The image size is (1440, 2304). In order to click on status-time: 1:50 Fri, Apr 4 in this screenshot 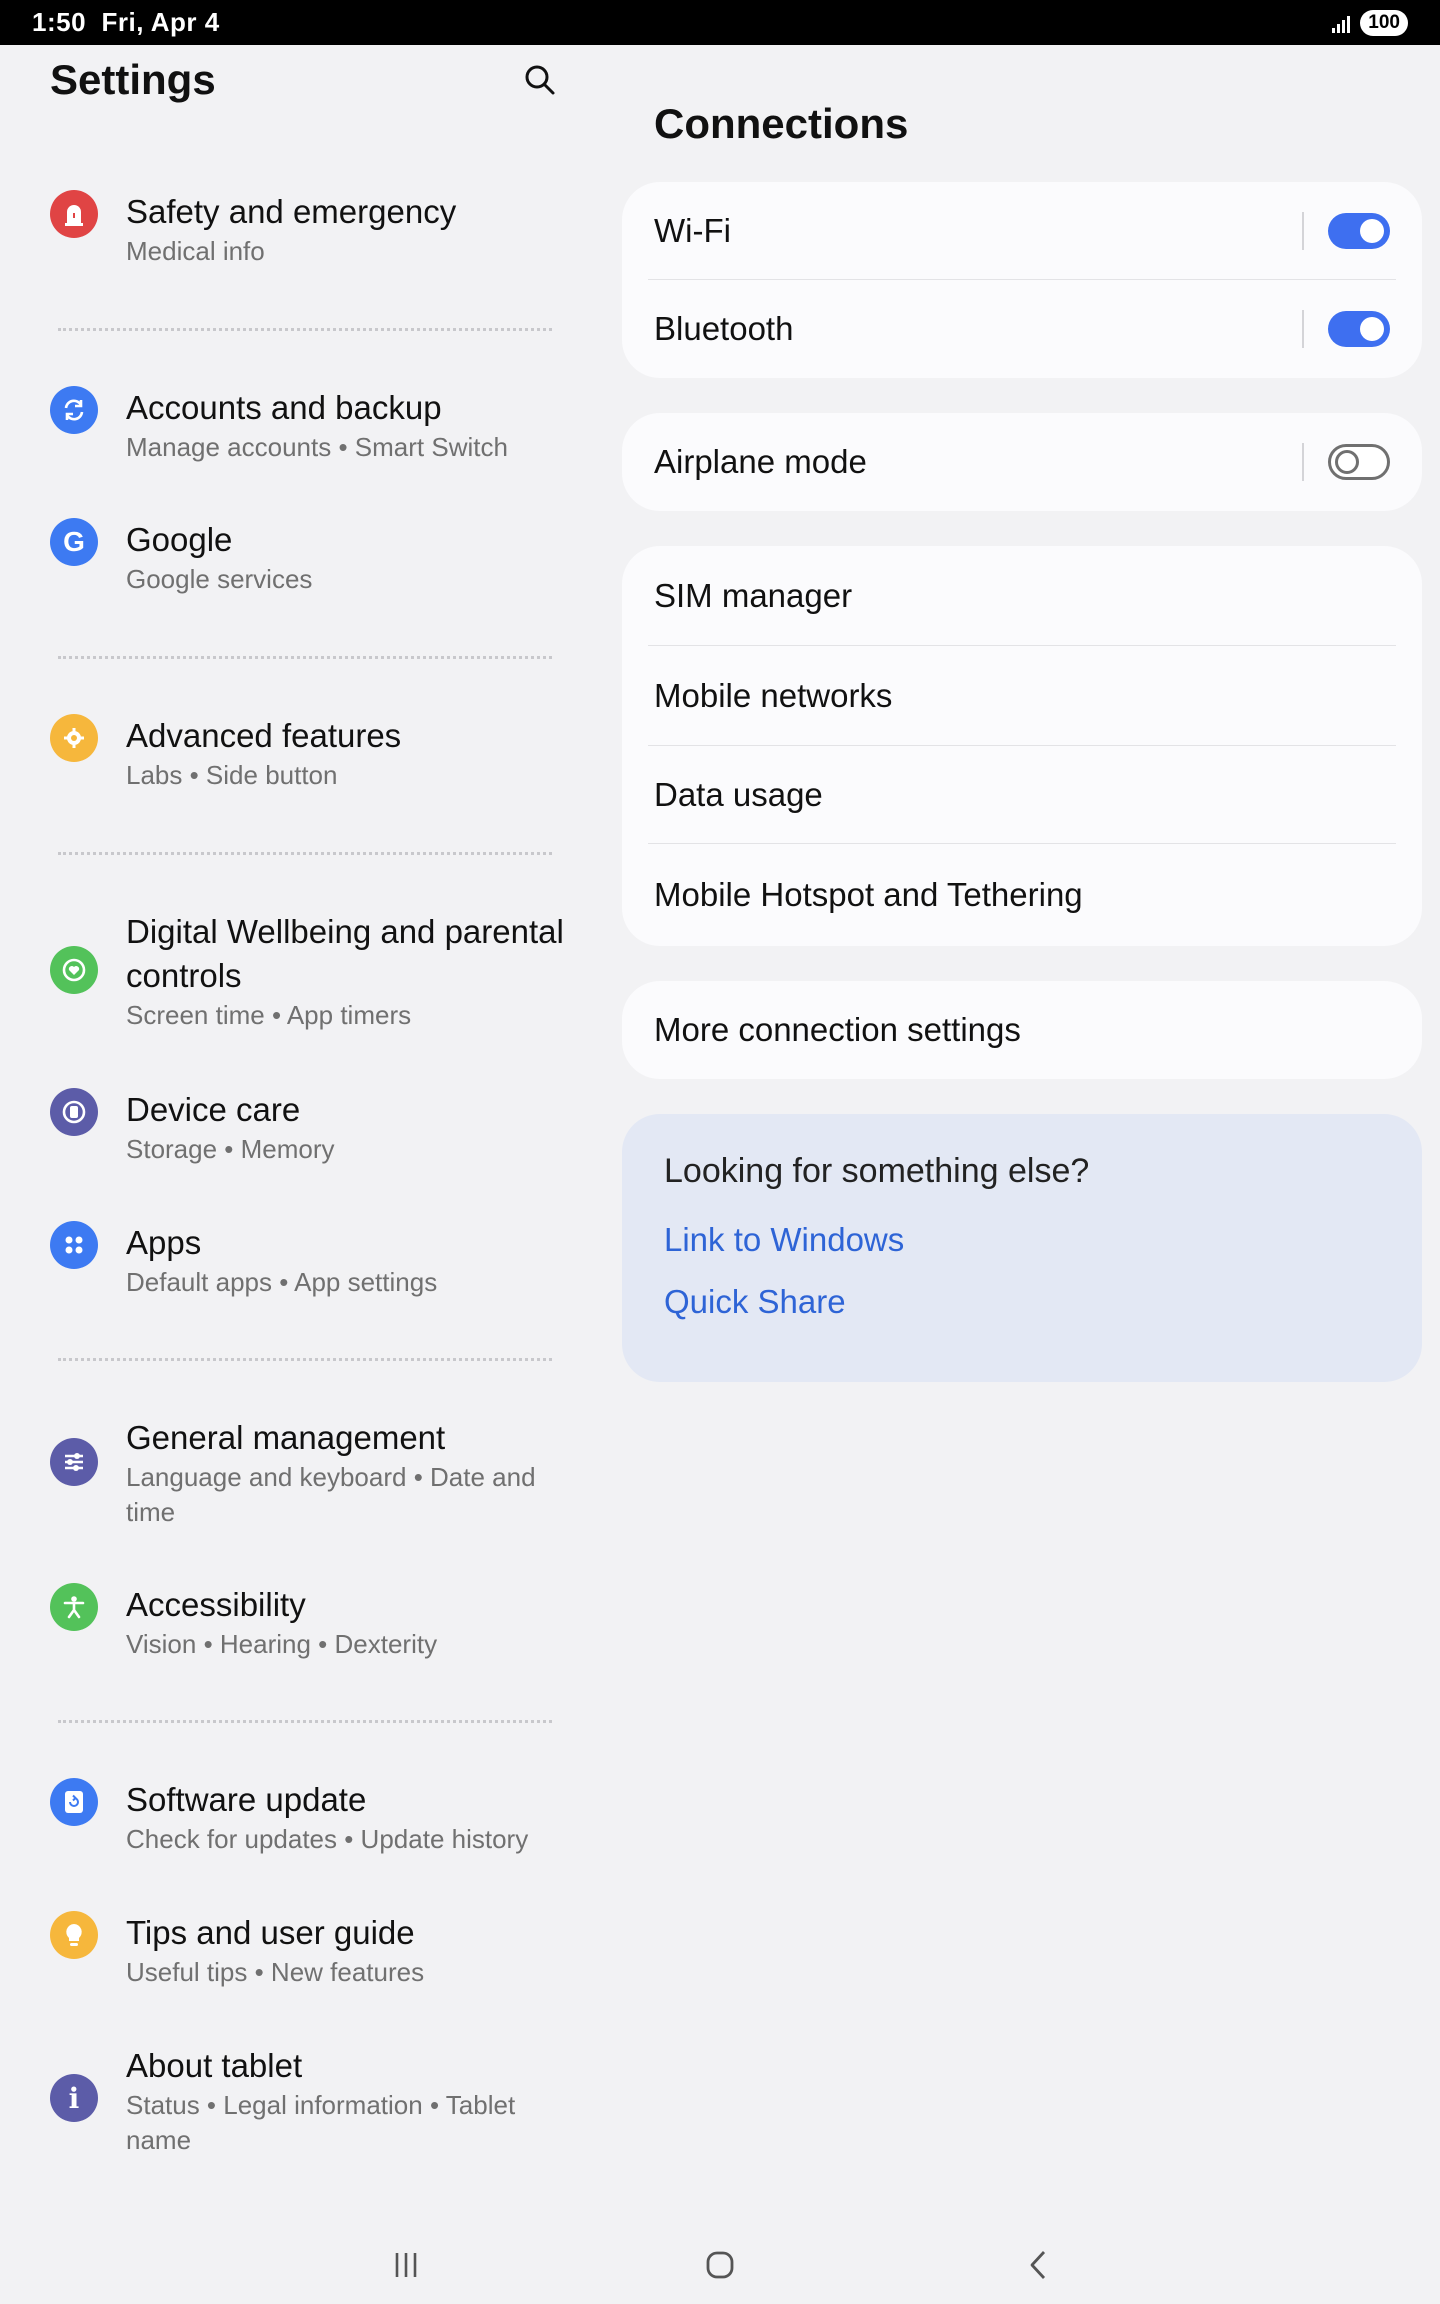, I will do `click(126, 22)`.